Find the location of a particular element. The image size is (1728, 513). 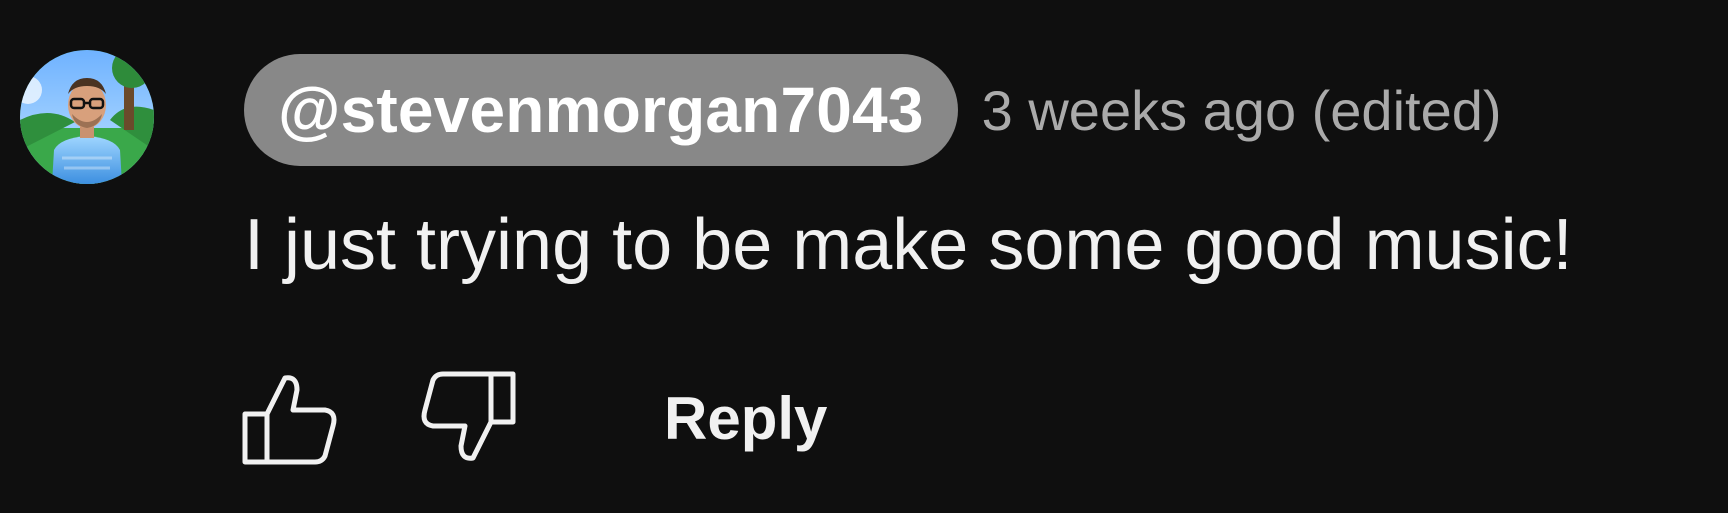

comment-timestamp: 3 weeks ago (edited) is located at coordinates (1242, 110).